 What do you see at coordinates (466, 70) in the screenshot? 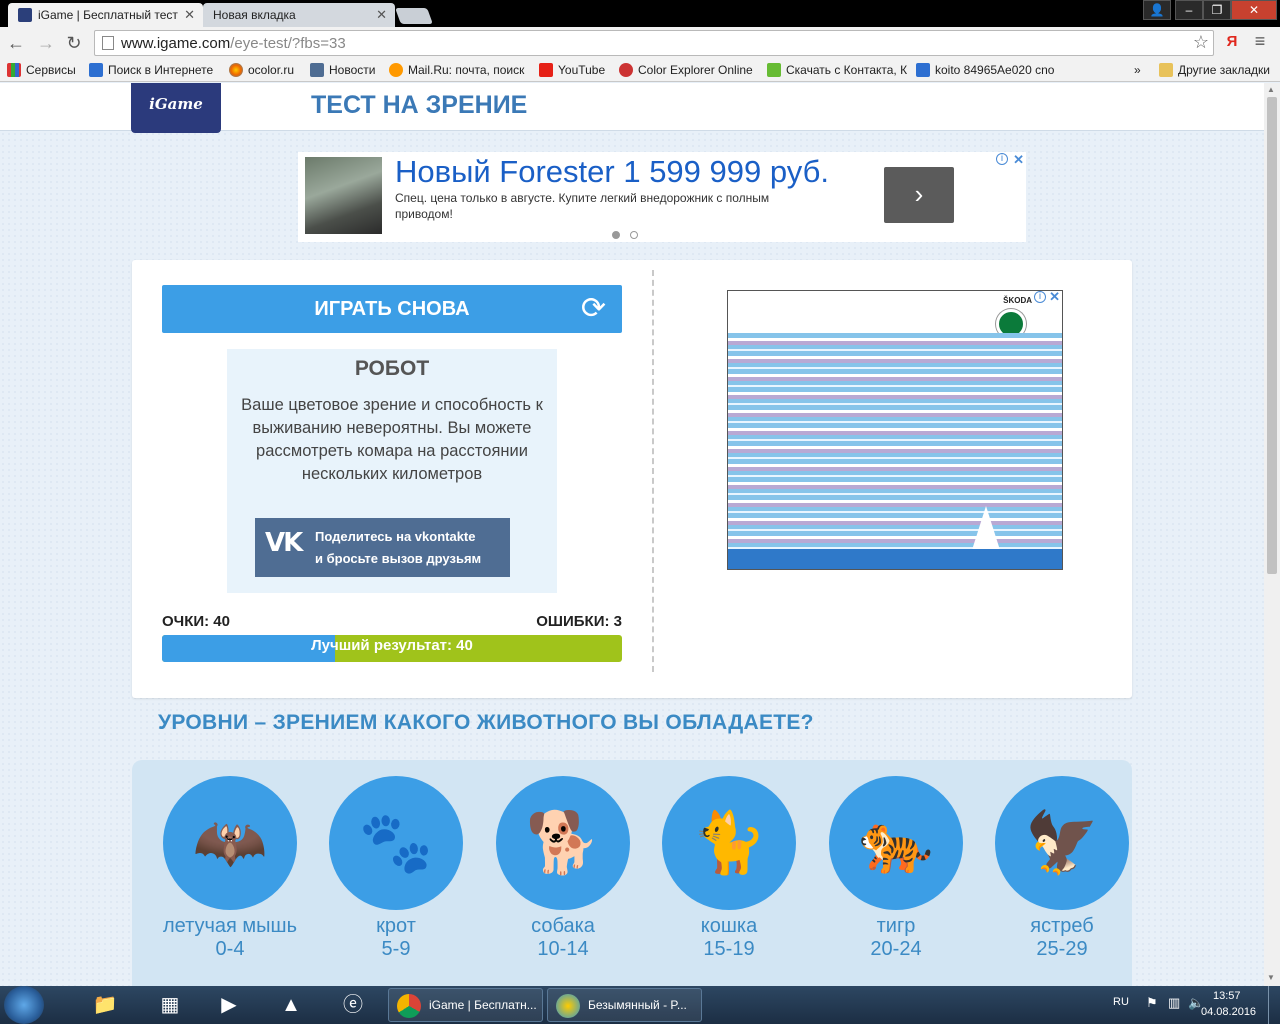
I see `bookmark-label: Mail.Ru: почта, поиск` at bounding box center [466, 70].